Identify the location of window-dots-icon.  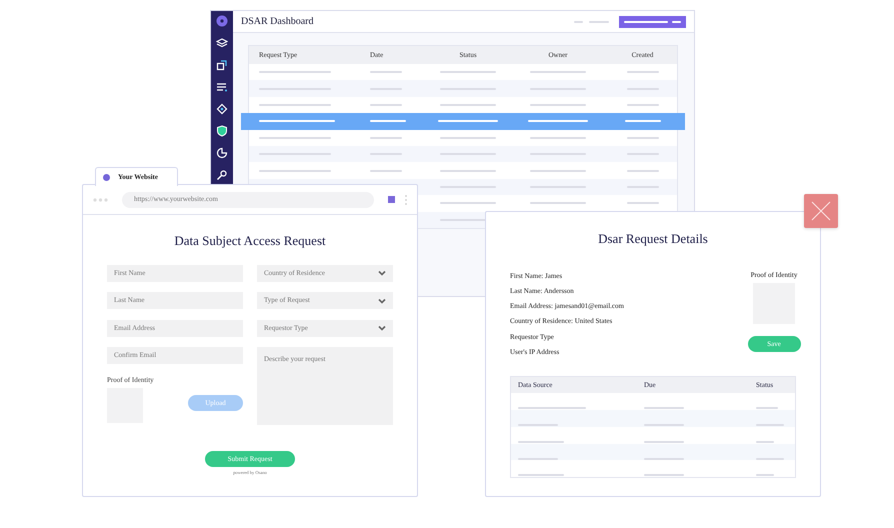
(100, 200).